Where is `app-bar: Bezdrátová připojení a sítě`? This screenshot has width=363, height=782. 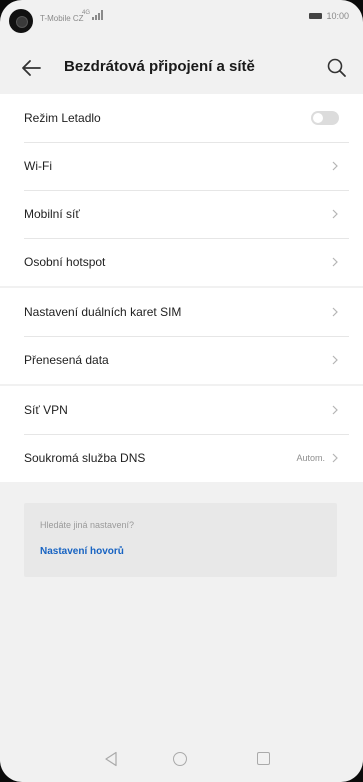
app-bar: Bezdrátová připojení a sítě is located at coordinates (181, 68).